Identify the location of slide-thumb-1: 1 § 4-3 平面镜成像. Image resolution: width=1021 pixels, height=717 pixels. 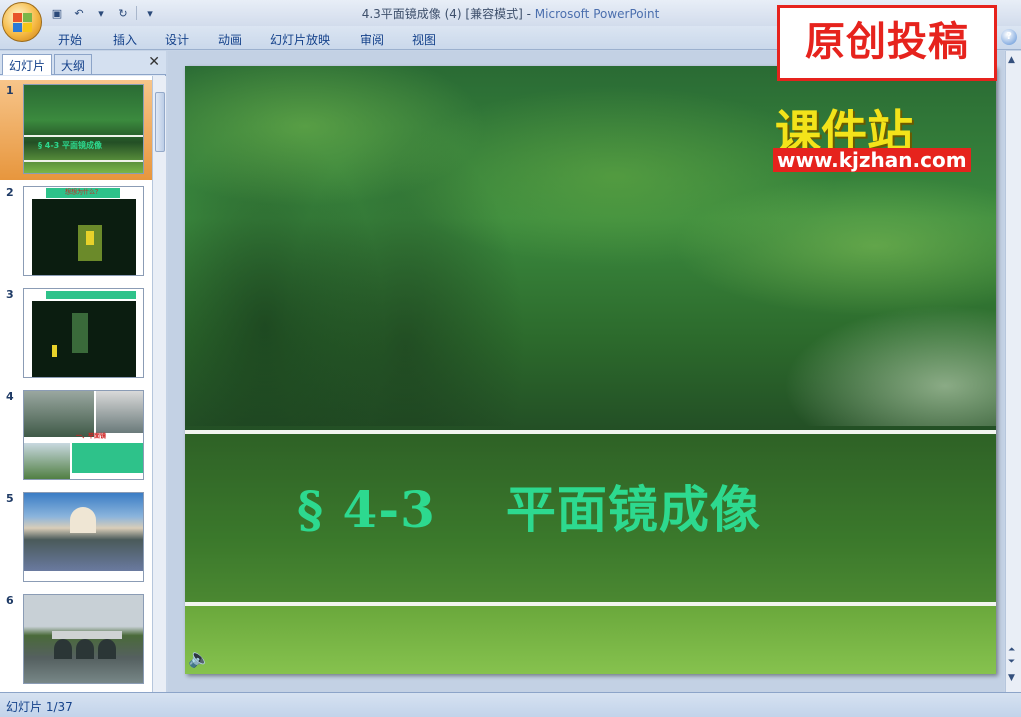
(76, 130).